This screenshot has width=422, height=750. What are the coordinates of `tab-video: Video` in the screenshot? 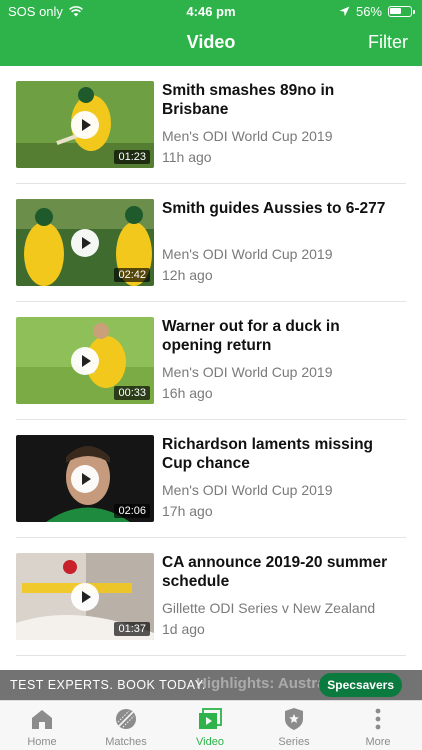 It's located at (210, 725).